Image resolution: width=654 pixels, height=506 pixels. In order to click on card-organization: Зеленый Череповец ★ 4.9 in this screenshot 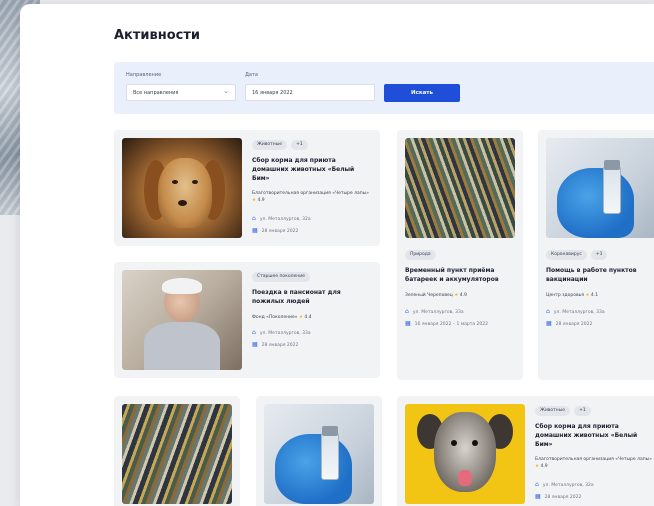, I will do `click(461, 295)`.